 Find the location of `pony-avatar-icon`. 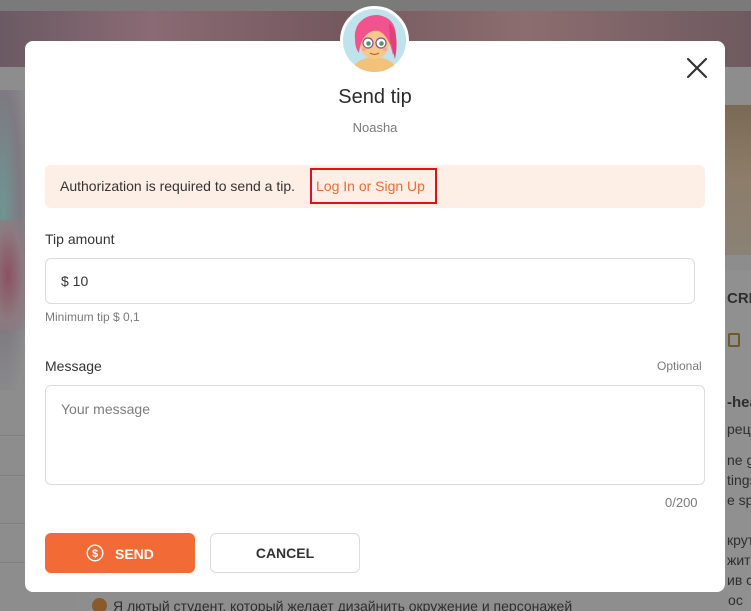

pony-avatar-icon is located at coordinates (374, 40).